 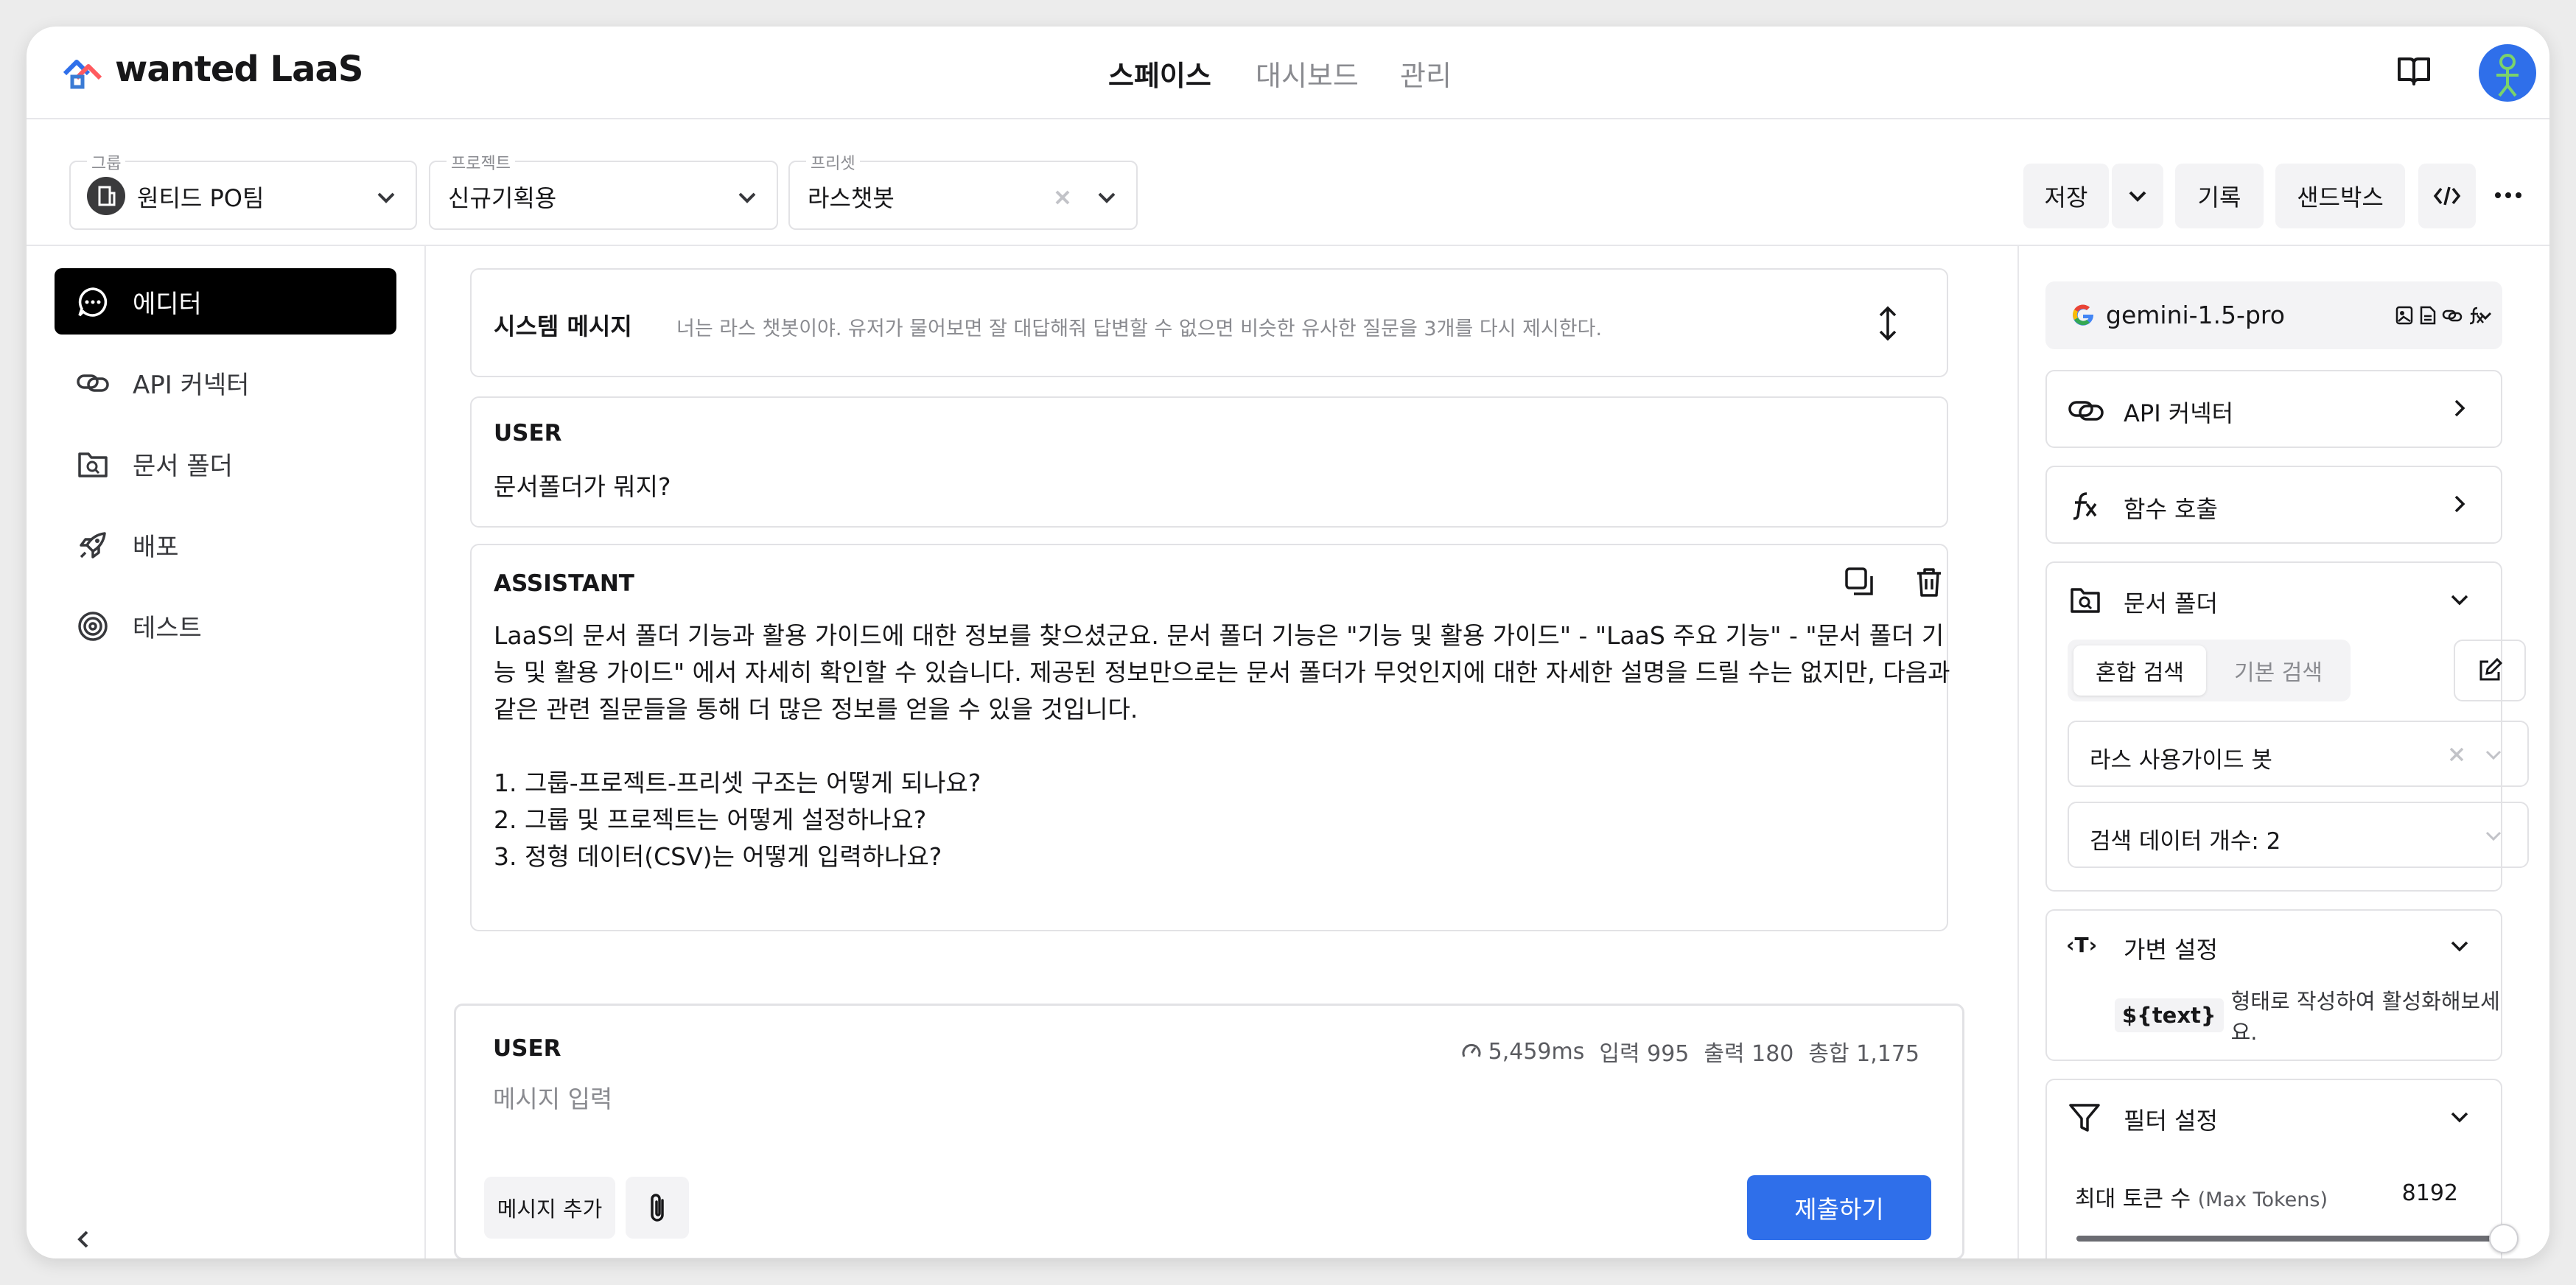 I want to click on tab-hybrid-search: 혼합 검색, so click(x=2139, y=670).